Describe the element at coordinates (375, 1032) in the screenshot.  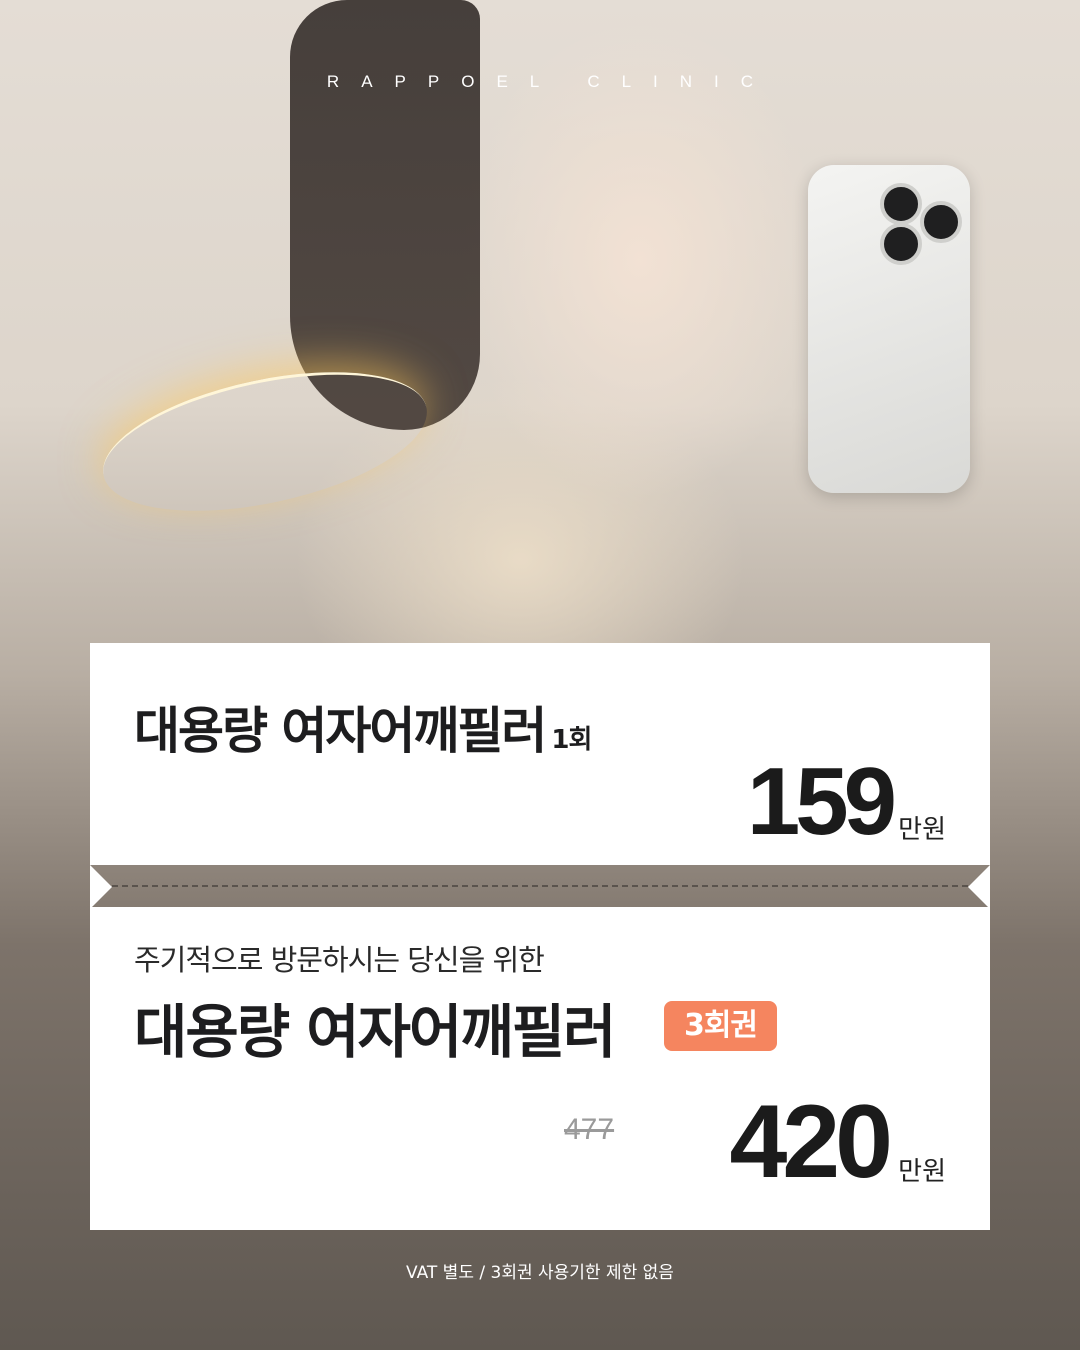
I see `offer2-title: 대용량 여자어깨필러` at that location.